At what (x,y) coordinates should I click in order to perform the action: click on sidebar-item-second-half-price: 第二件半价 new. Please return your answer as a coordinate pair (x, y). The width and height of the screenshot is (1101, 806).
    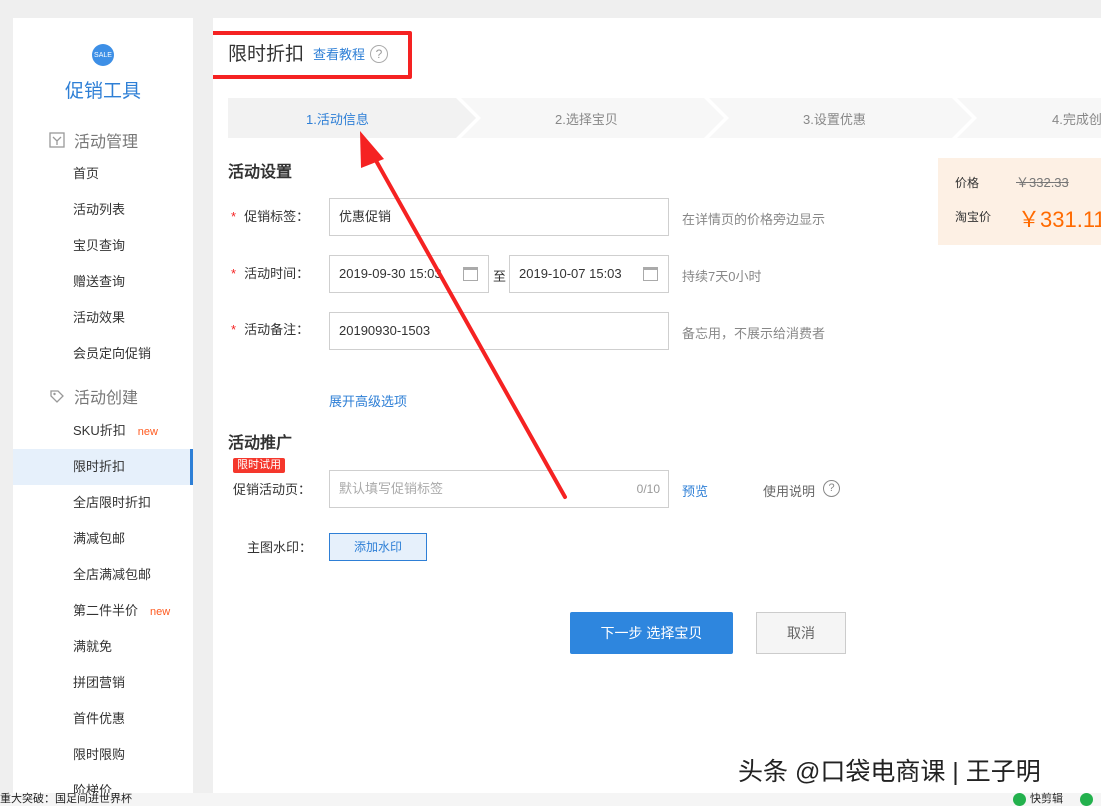
    Looking at the image, I should click on (103, 611).